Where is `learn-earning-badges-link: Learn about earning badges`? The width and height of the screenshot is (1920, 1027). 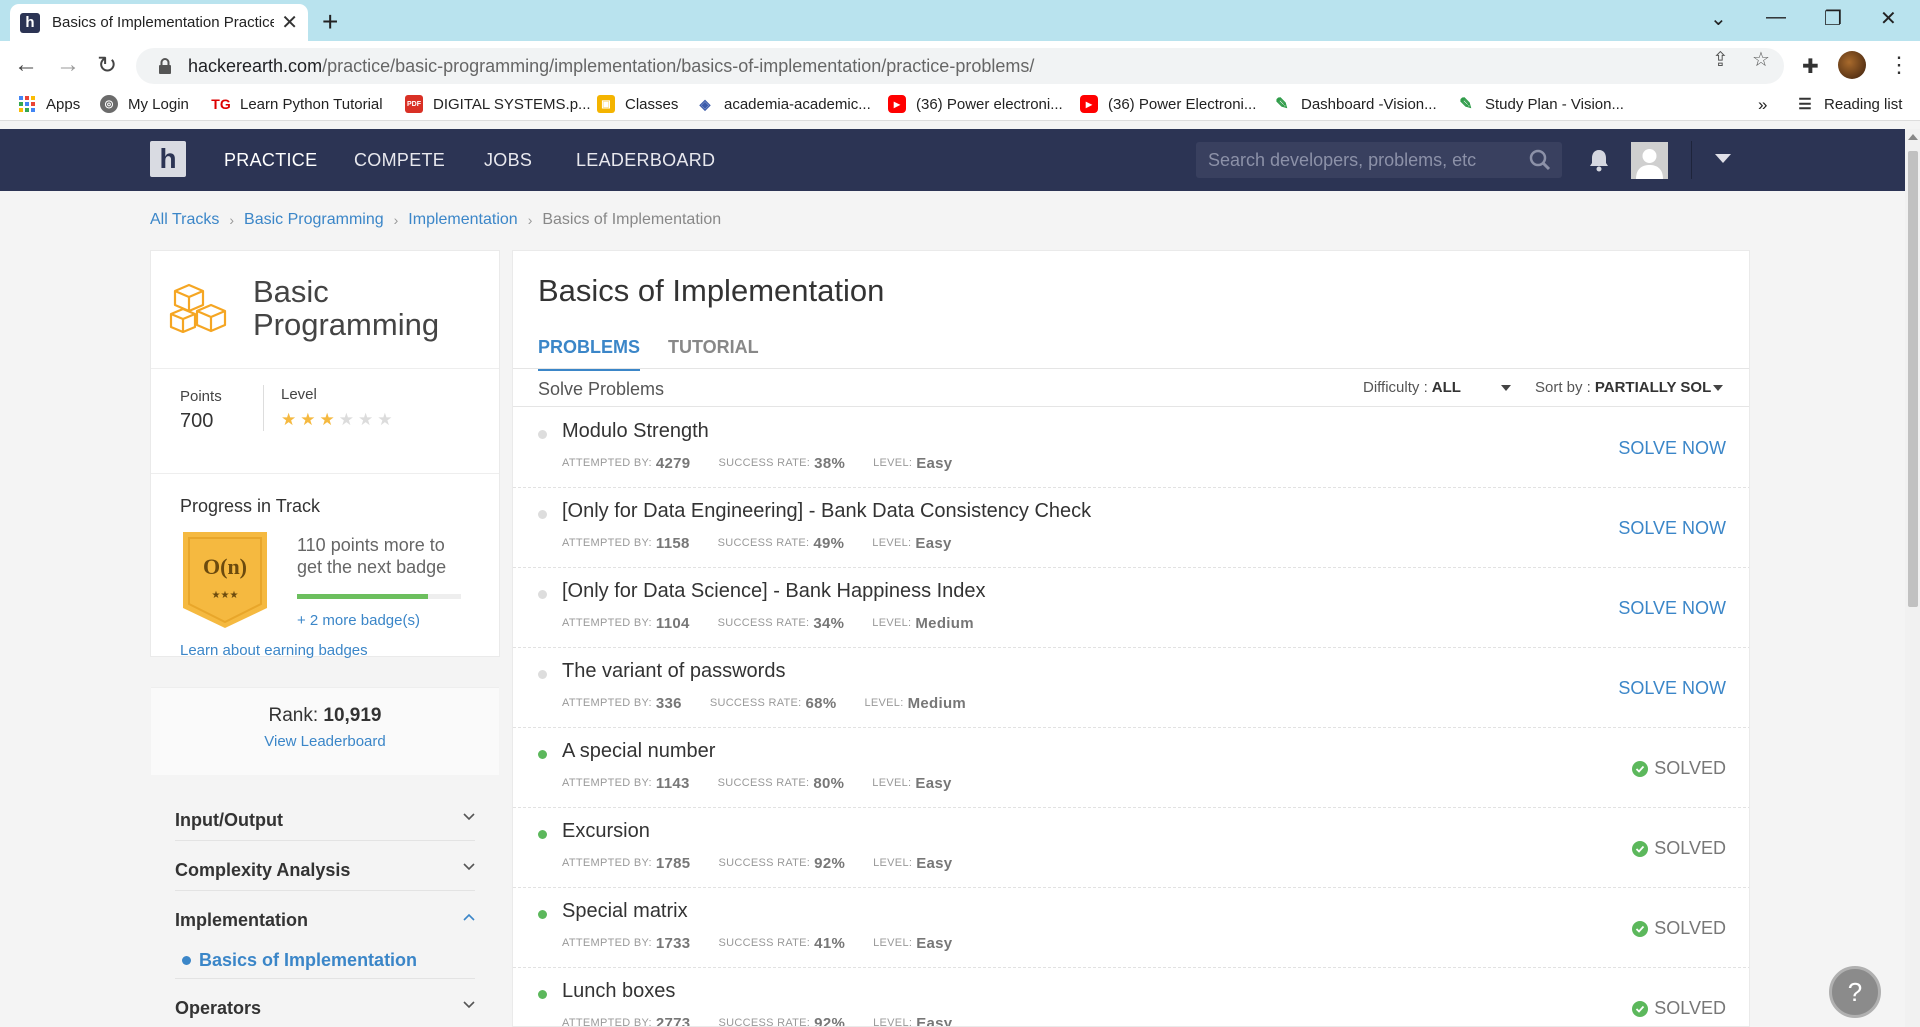 learn-earning-badges-link: Learn about earning badges is located at coordinates (274, 650).